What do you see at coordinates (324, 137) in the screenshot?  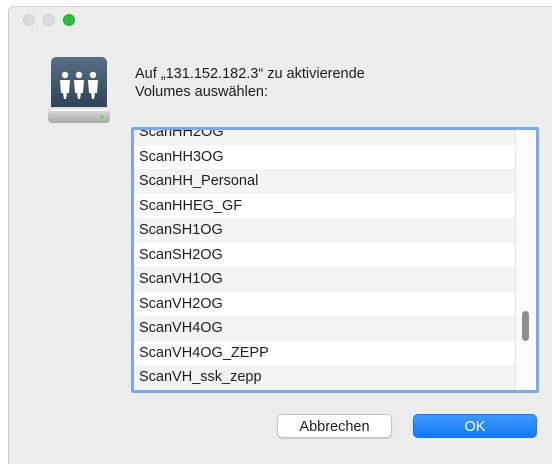 I see `volume-list-item: ScanHH2OG` at bounding box center [324, 137].